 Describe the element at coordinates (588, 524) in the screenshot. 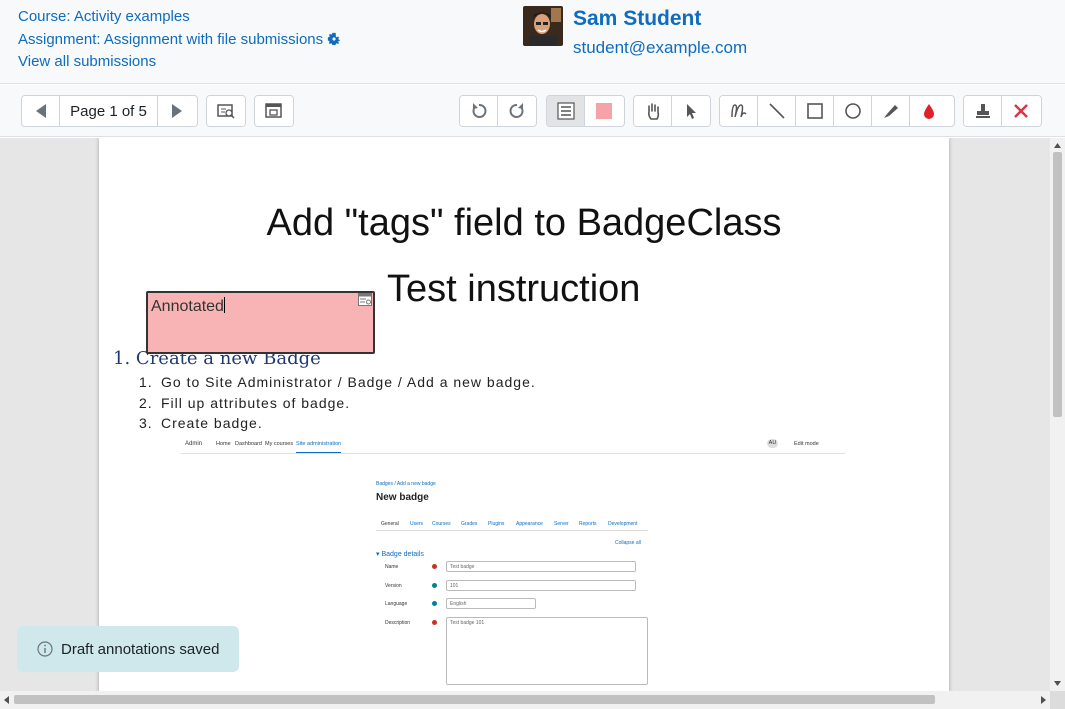

I see `embedded-tab: Reports` at that location.